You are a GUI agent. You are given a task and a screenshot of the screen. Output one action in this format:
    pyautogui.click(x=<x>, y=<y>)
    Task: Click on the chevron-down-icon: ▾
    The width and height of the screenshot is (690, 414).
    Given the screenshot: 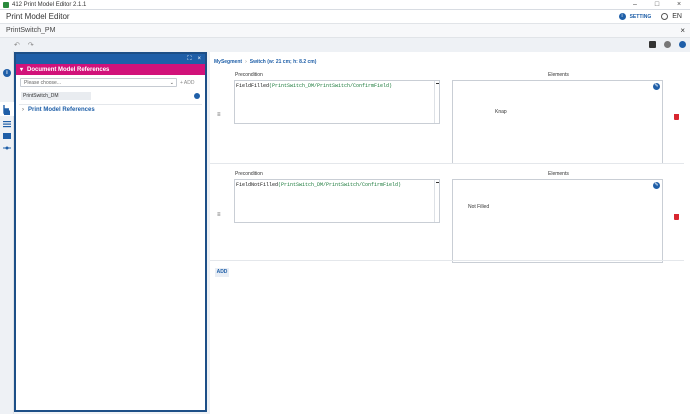 What is the action you would take?
    pyautogui.click(x=22, y=70)
    